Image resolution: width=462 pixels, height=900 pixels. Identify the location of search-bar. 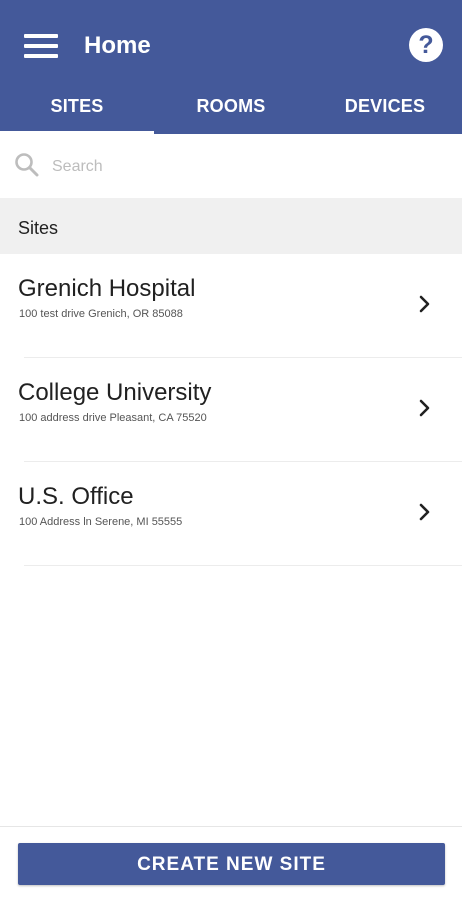
(231, 166).